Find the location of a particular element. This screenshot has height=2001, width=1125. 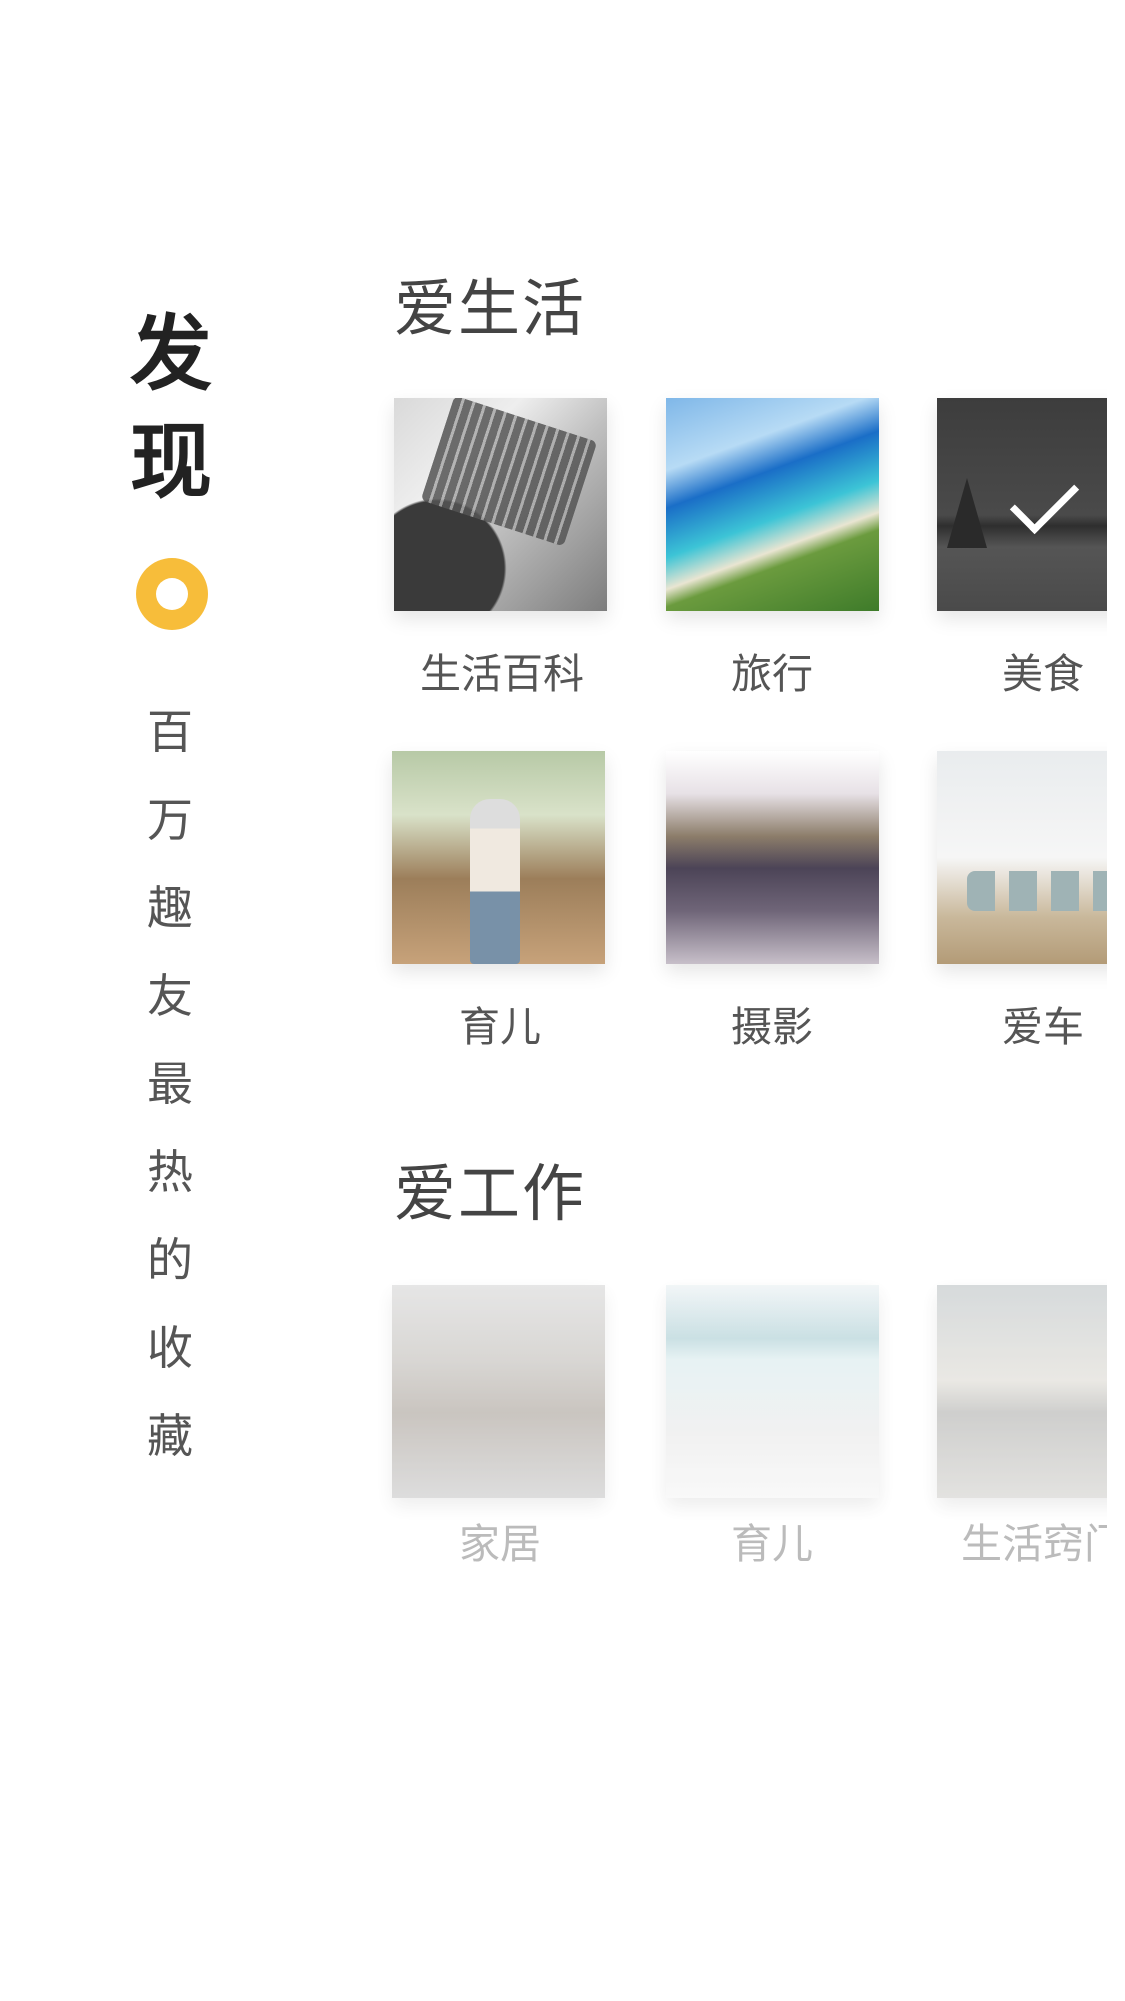

category-label: 生活百科 is located at coordinates (502, 674).